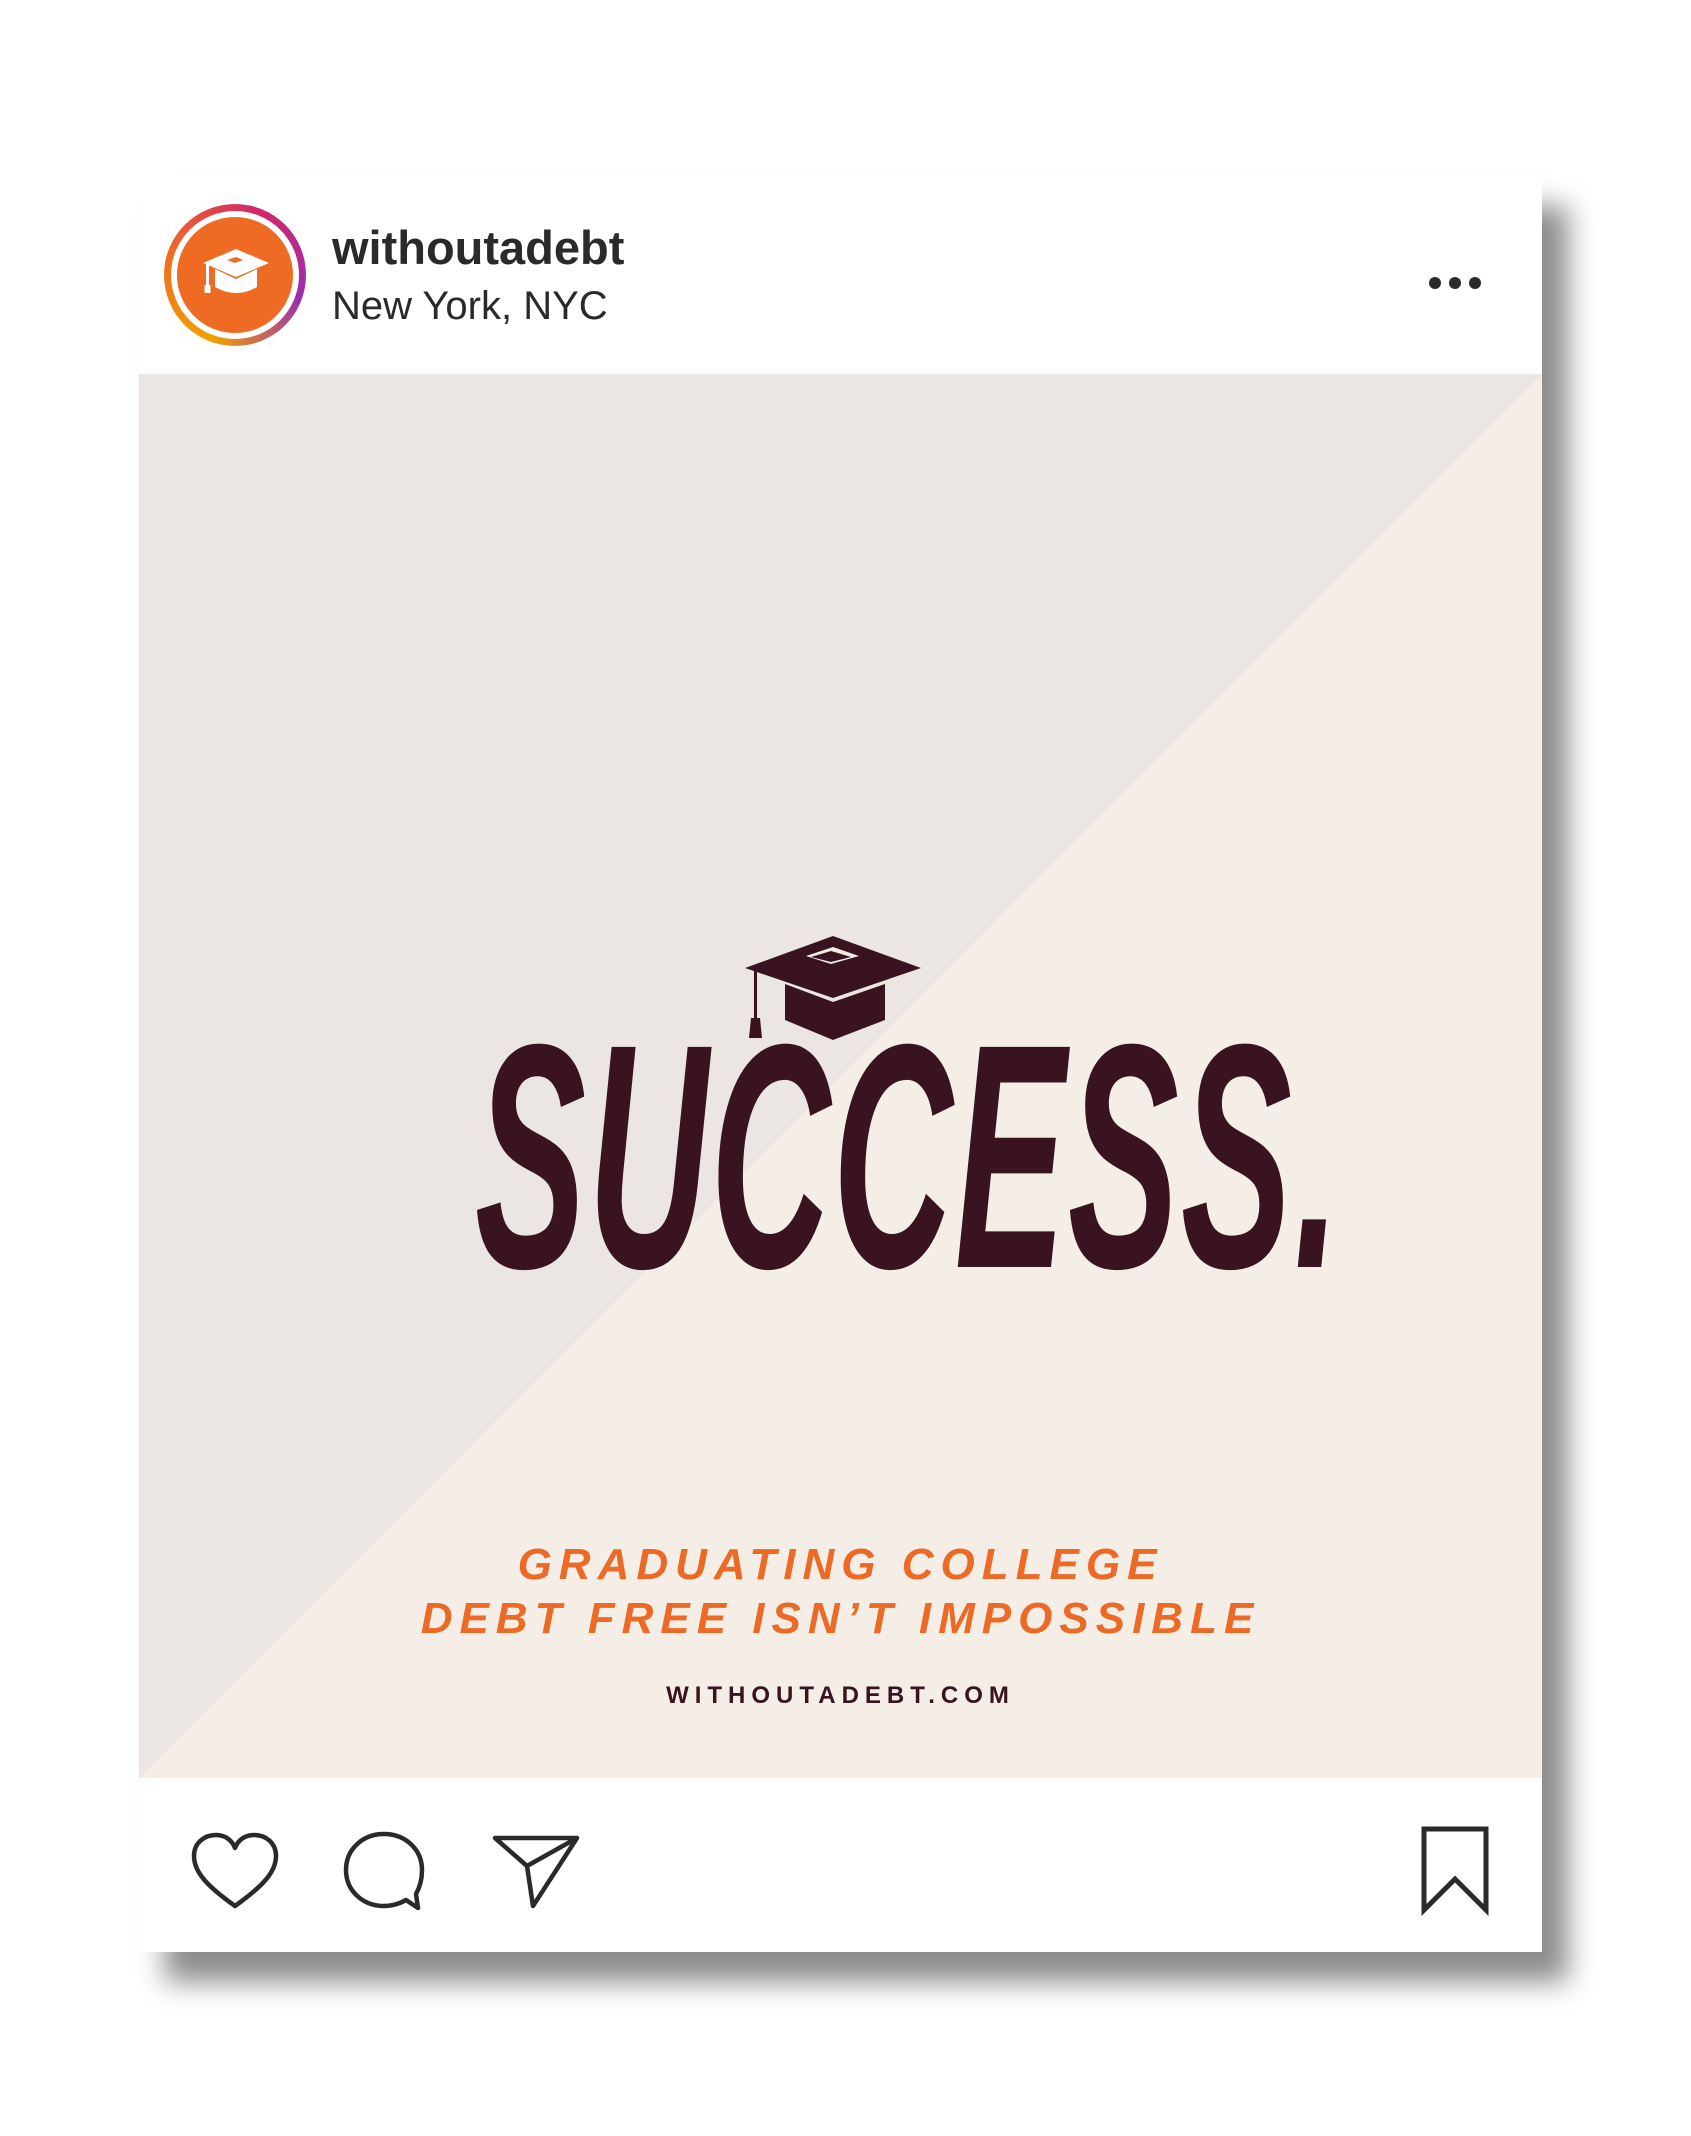 The width and height of the screenshot is (1691, 2136). I want to click on comment-icon, so click(384, 1872).